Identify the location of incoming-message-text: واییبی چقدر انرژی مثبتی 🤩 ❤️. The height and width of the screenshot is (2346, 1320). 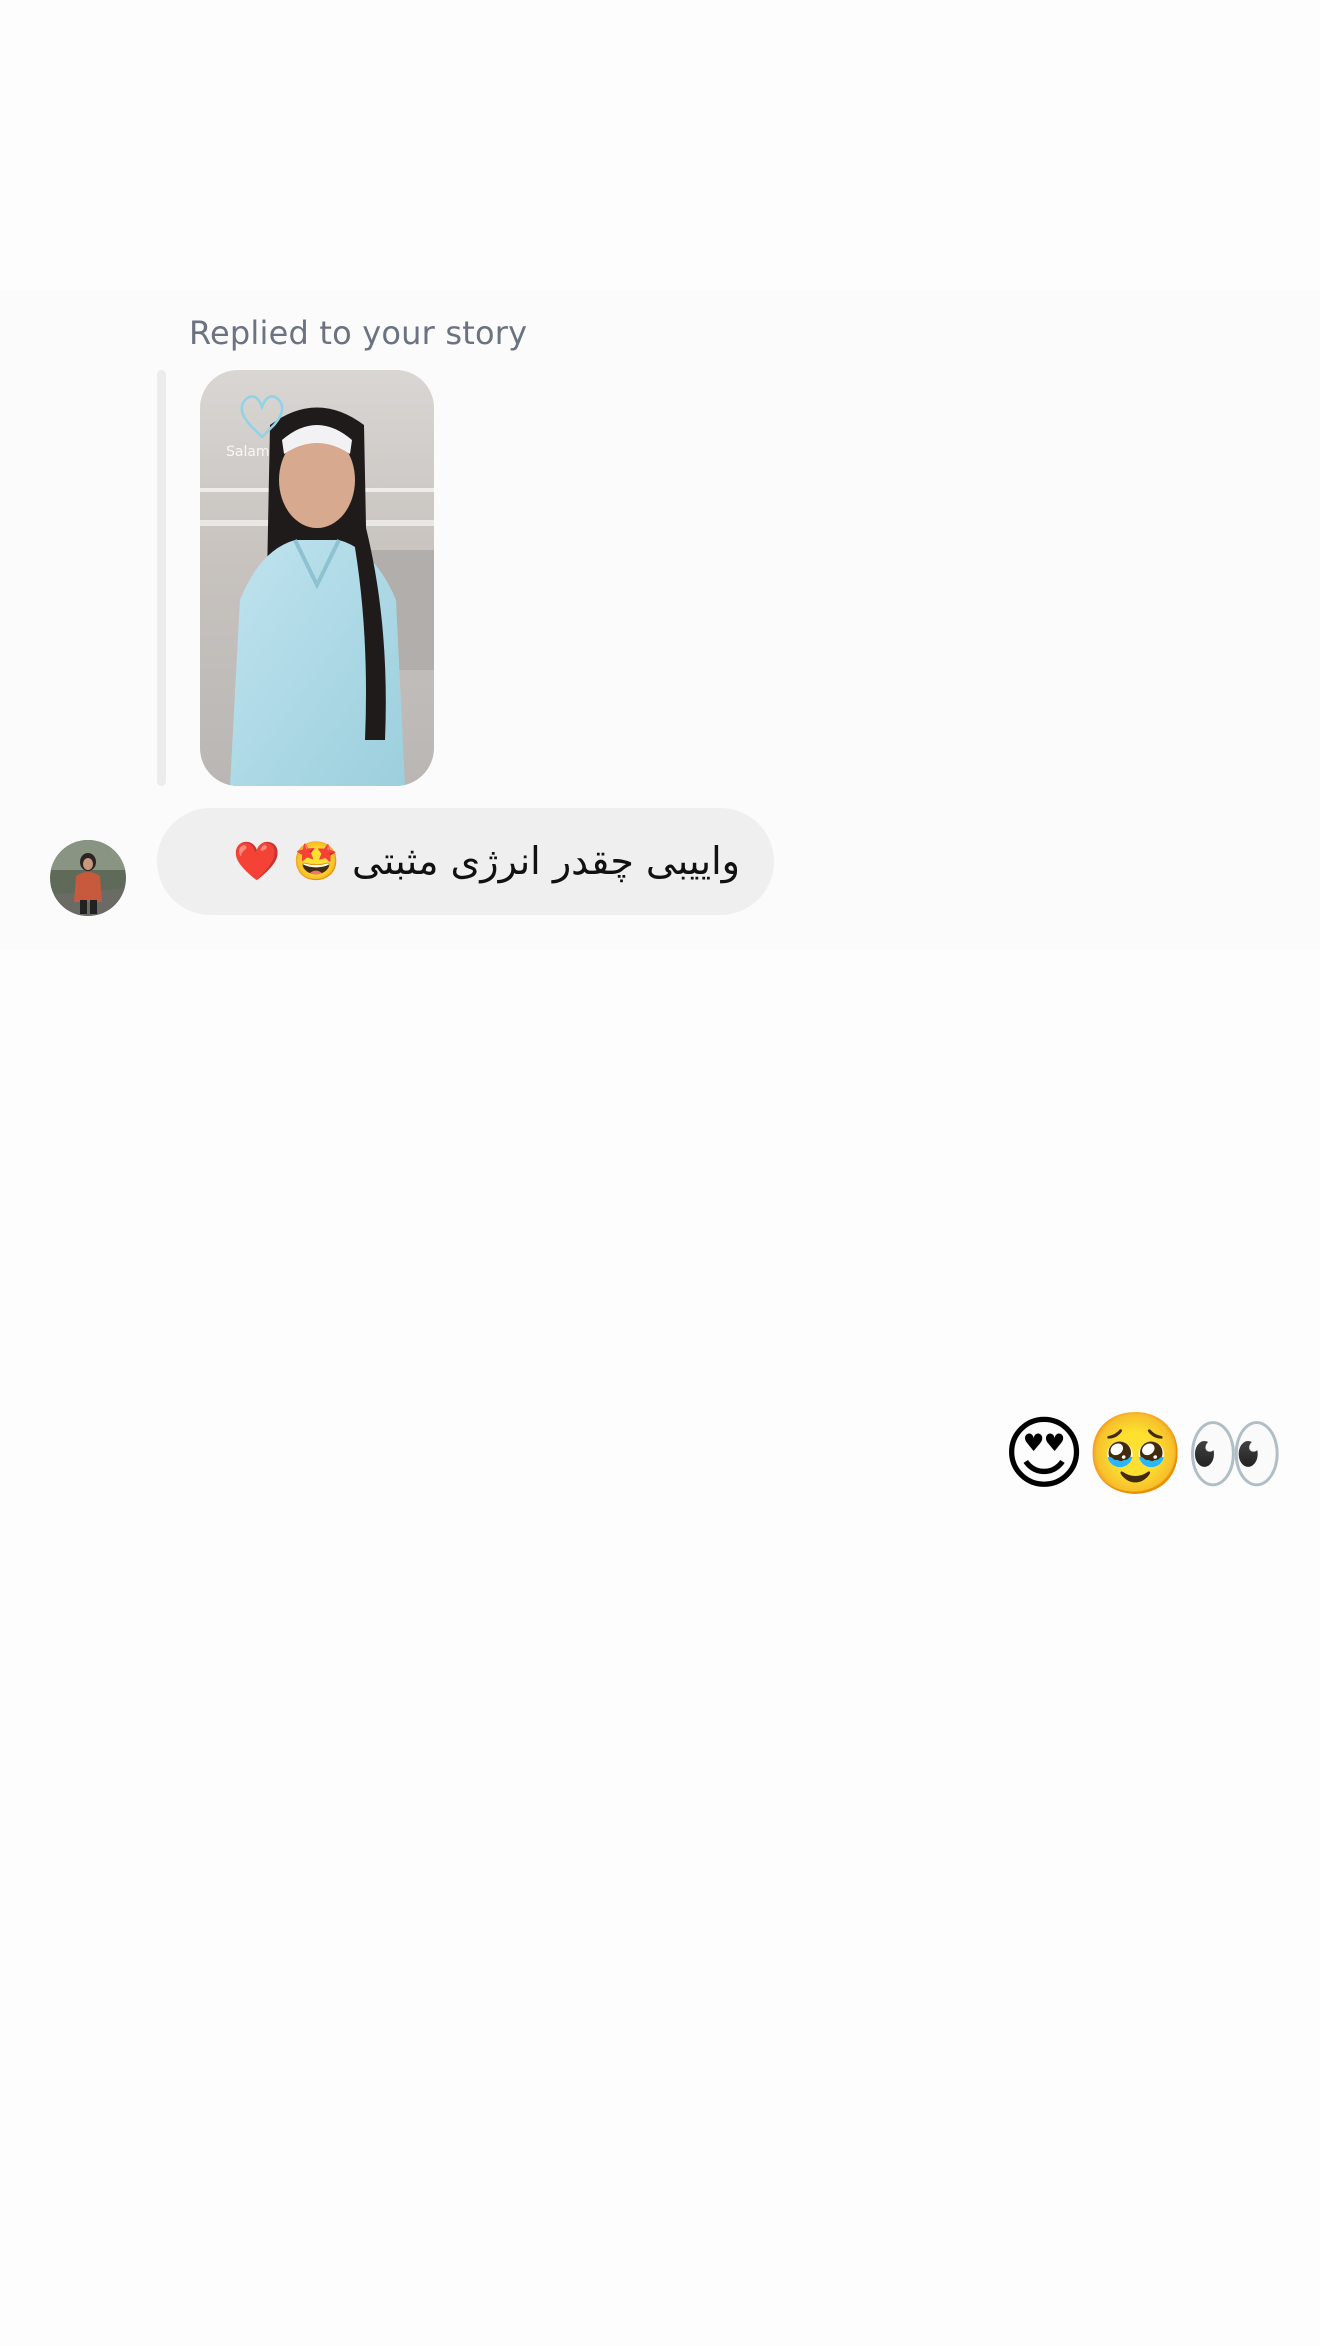
(486, 861).